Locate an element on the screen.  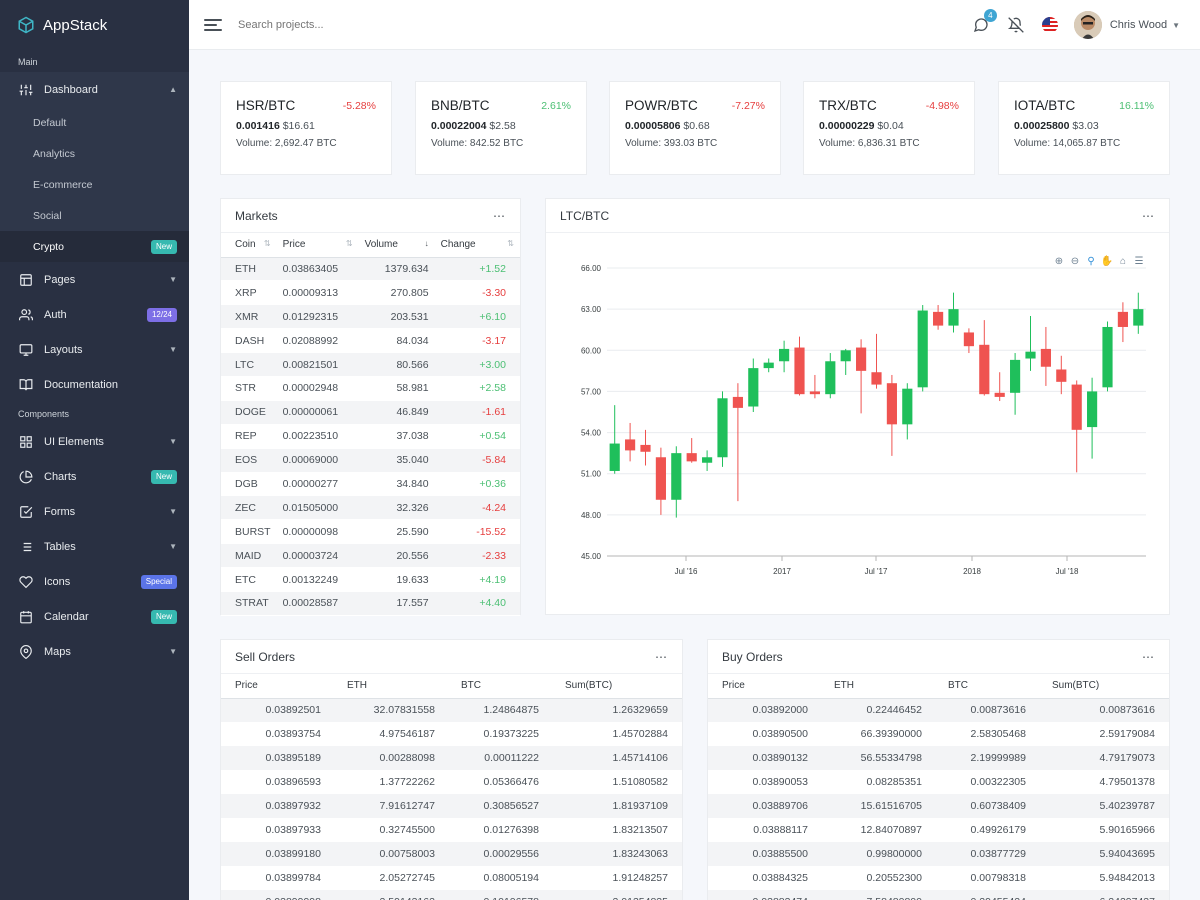
table-row: REP 0.00223510 37.038 +0.54 is located at coordinates (370, 436).